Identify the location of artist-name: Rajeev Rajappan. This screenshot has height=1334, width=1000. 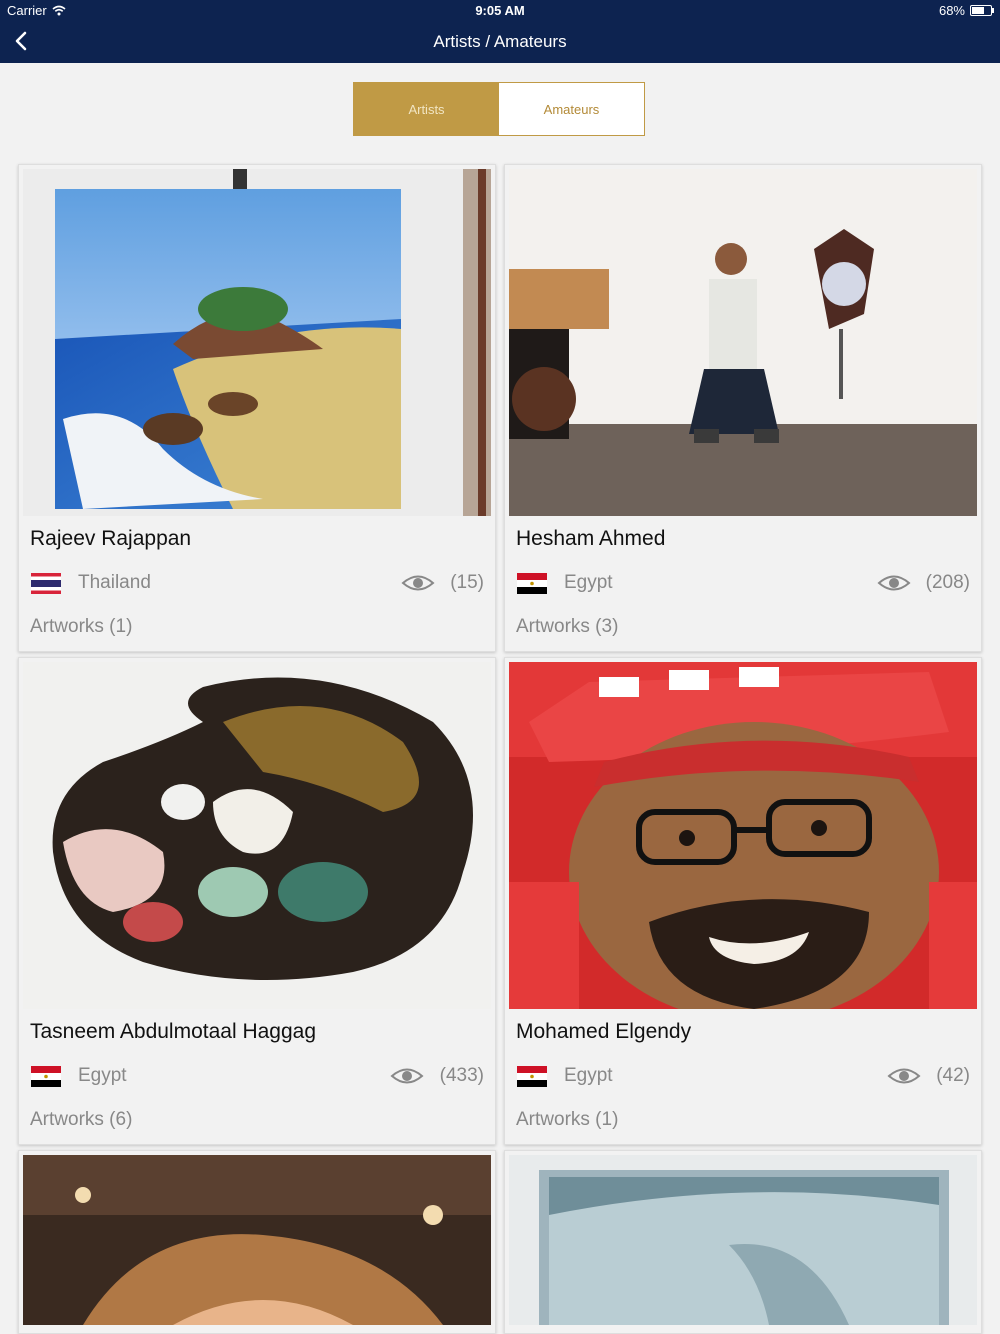
(111, 538).